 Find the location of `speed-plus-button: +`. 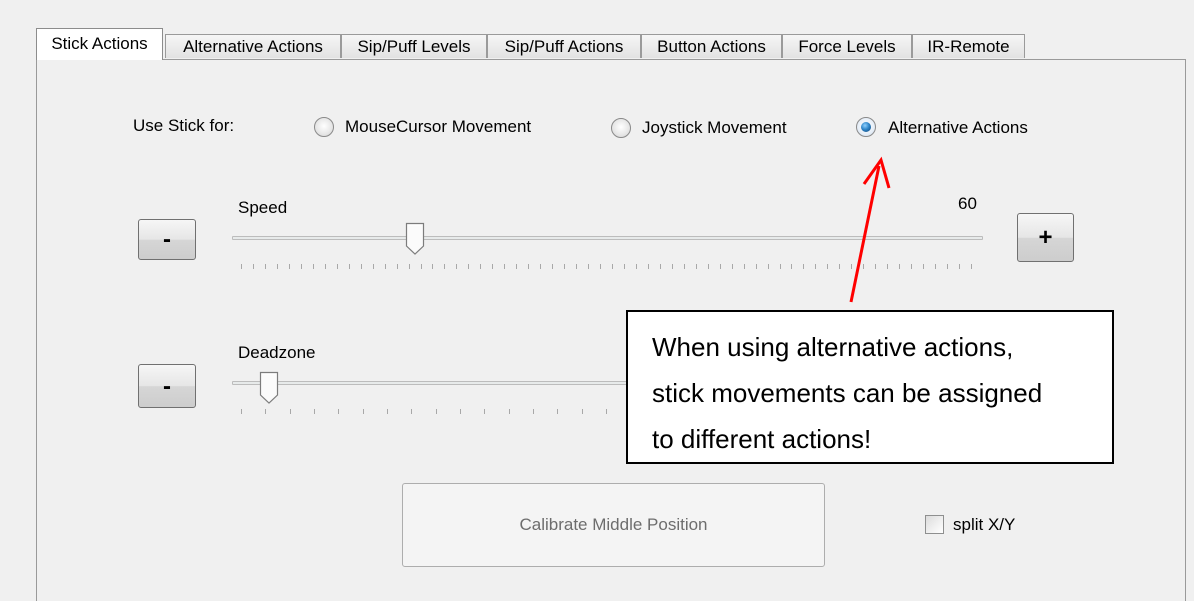

speed-plus-button: + is located at coordinates (1045, 237).